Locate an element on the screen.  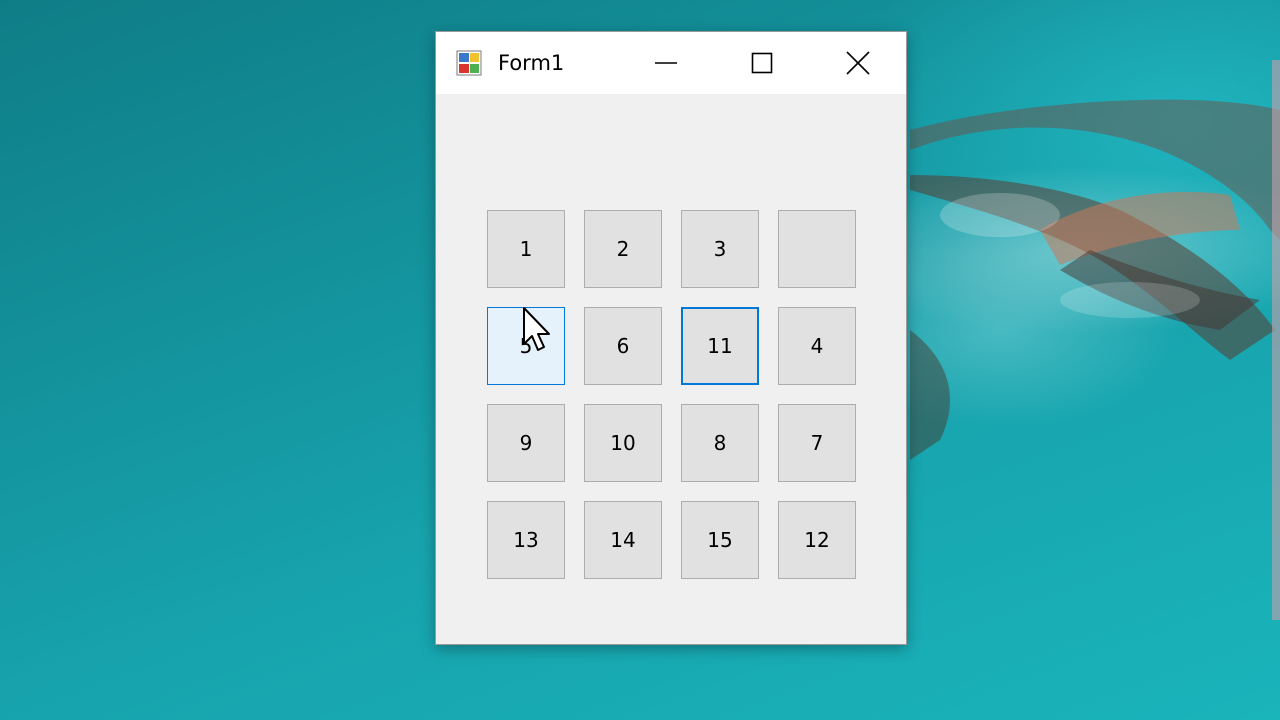
puzzle-tile: 13 is located at coordinates (526, 540).